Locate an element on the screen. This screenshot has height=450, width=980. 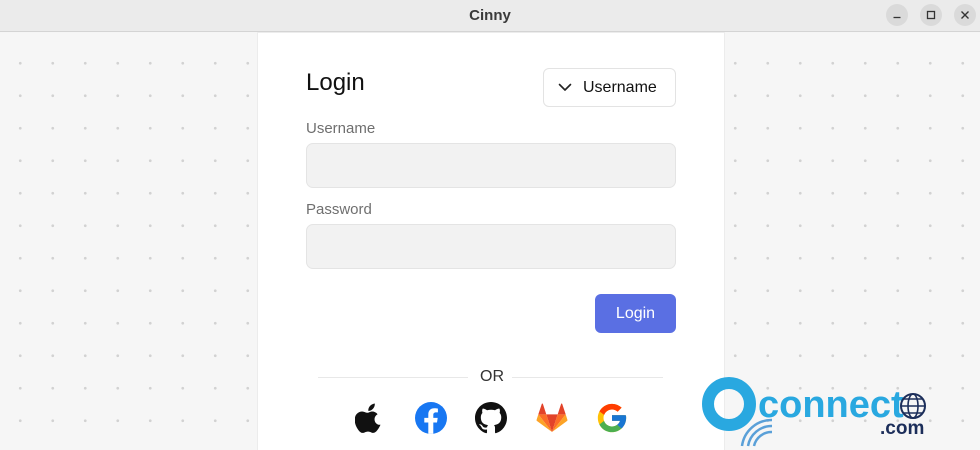
minimize-icon is located at coordinates (897, 17).